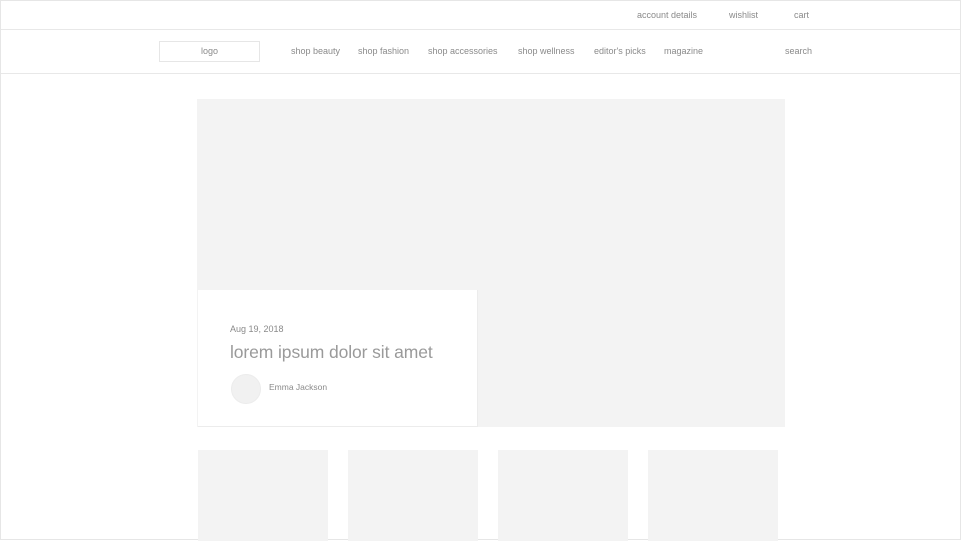 The height and width of the screenshot is (541, 961). I want to click on nav-shop-beauty: shop beauty, so click(315, 51).